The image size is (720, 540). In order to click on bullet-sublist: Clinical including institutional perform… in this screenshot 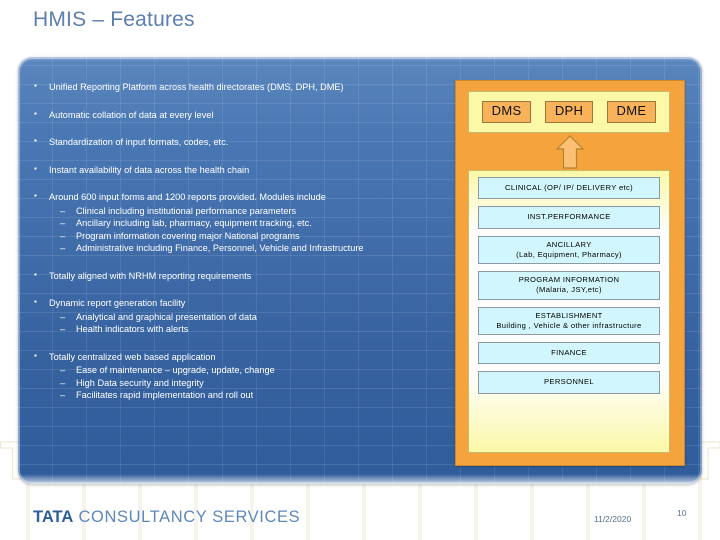, I will do `click(242, 230)`.